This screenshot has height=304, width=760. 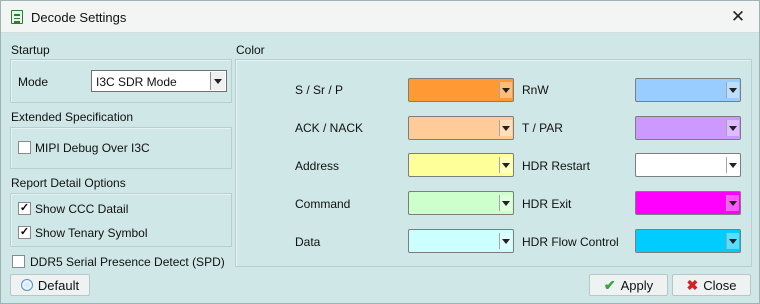 I want to click on startup-group-title: Startup, so click(x=30, y=50).